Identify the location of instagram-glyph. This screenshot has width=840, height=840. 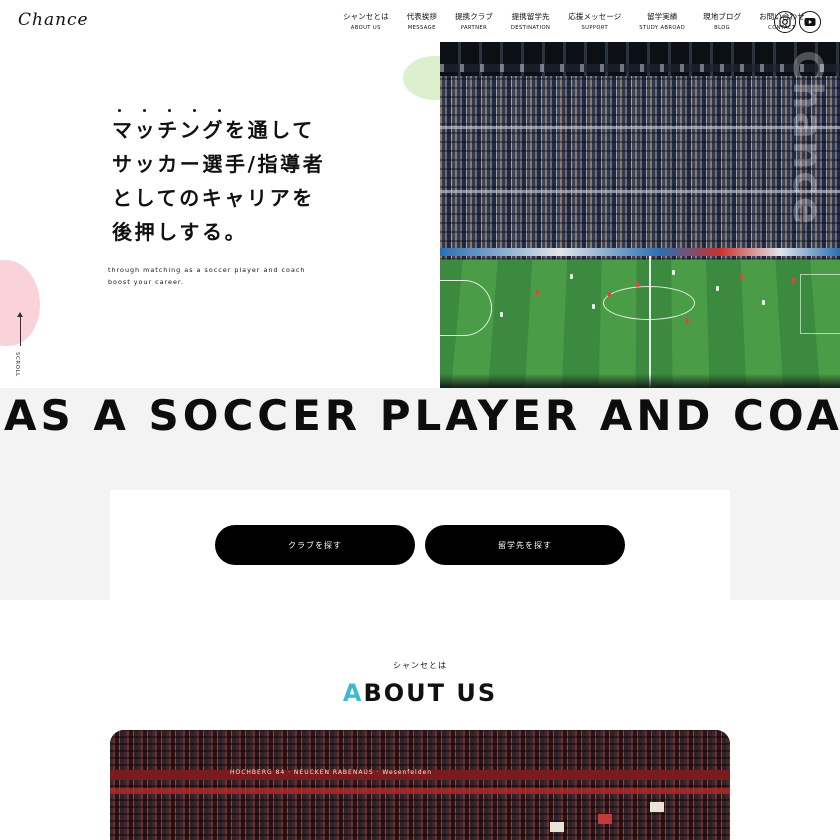
(785, 22).